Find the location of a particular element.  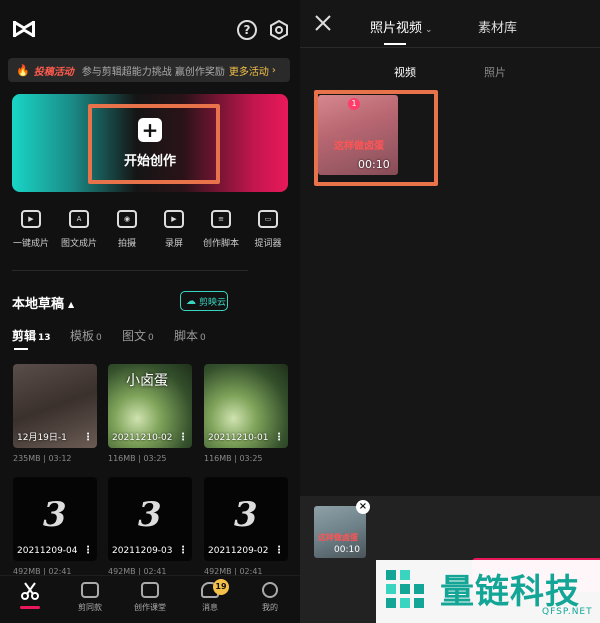

filter-photos: 照片 is located at coordinates (495, 72).